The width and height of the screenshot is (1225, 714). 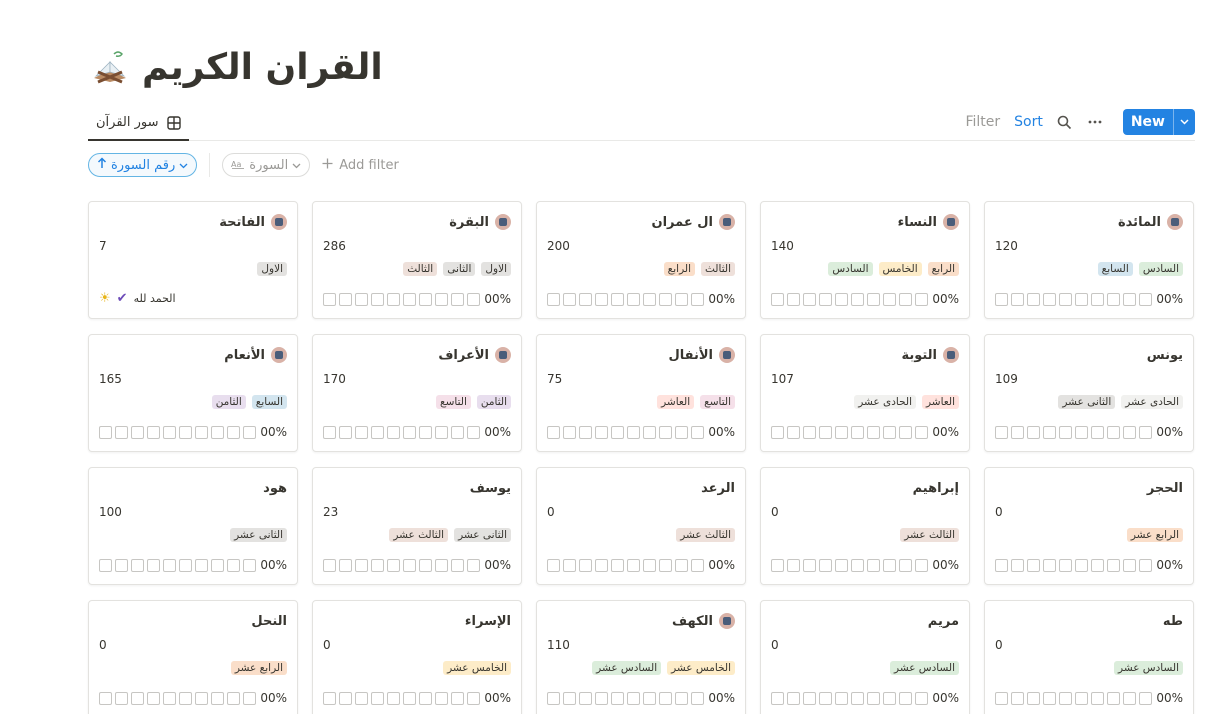 I want to click on juz-tag: السادس, so click(x=1160, y=269).